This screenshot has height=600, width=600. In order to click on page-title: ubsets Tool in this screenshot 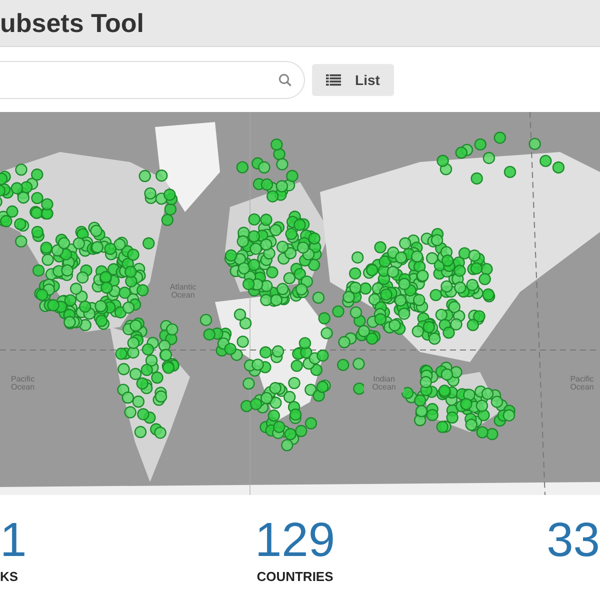, I will do `click(72, 23)`.